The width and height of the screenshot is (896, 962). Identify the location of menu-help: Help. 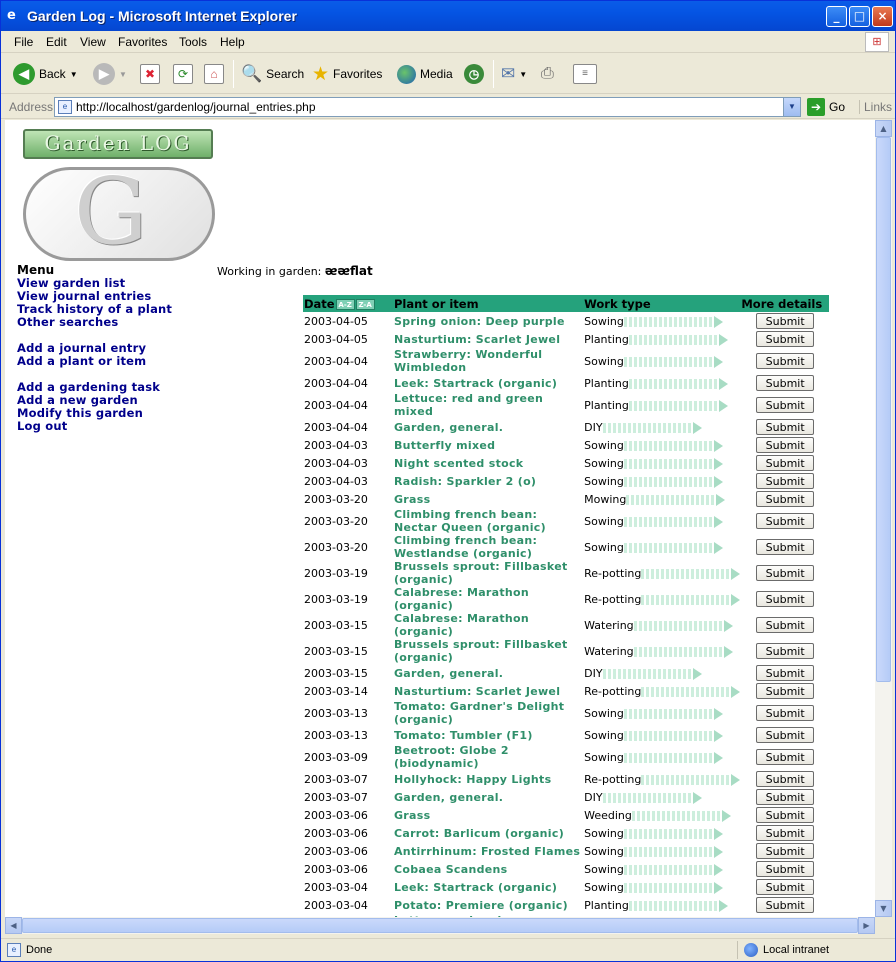
(232, 42).